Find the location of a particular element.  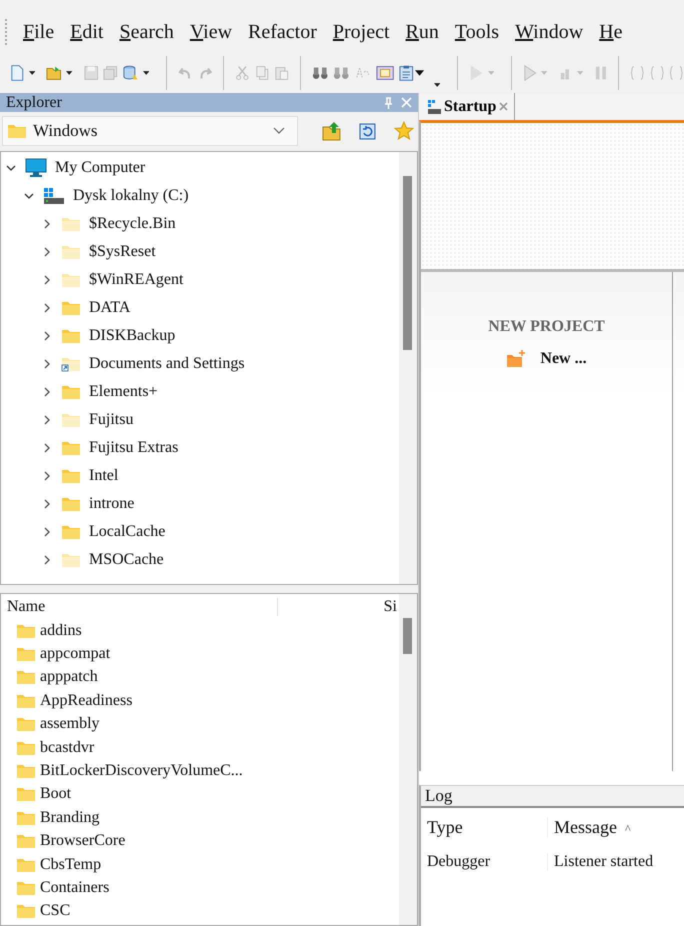

tree-item: Dysk lokalny (C:) is located at coordinates (131, 196).